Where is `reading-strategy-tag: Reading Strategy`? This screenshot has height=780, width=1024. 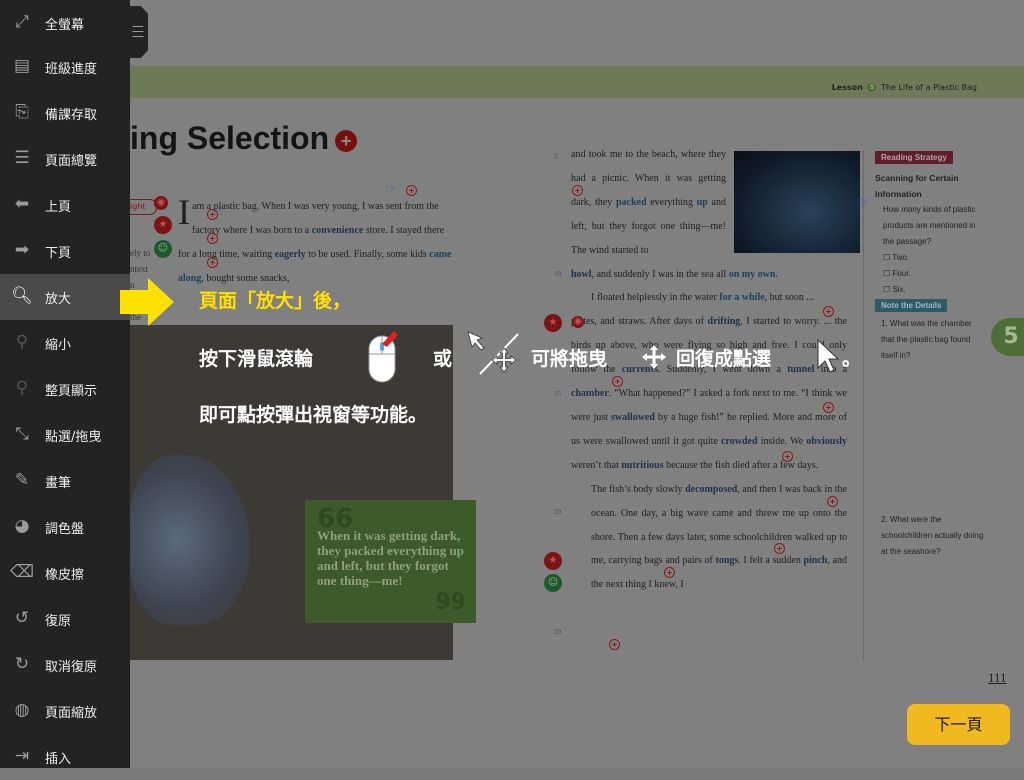 reading-strategy-tag: Reading Strategy is located at coordinates (914, 157).